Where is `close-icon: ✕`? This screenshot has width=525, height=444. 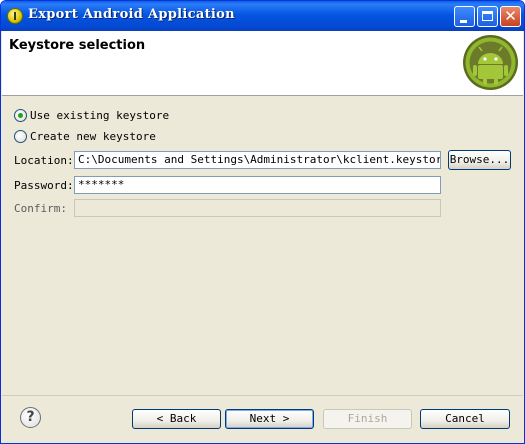 close-icon: ✕ is located at coordinates (510, 16).